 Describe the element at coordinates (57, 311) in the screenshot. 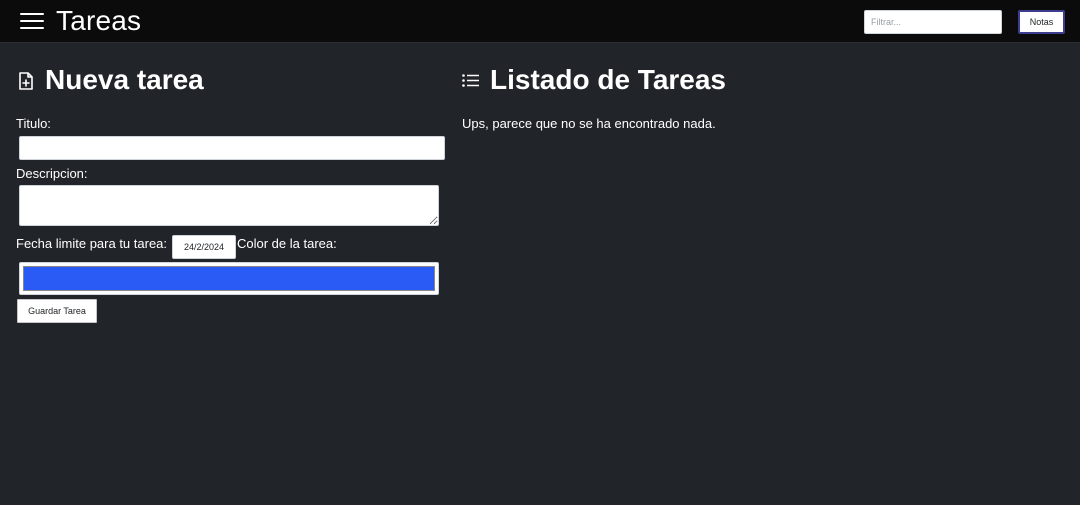

I see `save-task-button: Guardar Tarea` at that location.